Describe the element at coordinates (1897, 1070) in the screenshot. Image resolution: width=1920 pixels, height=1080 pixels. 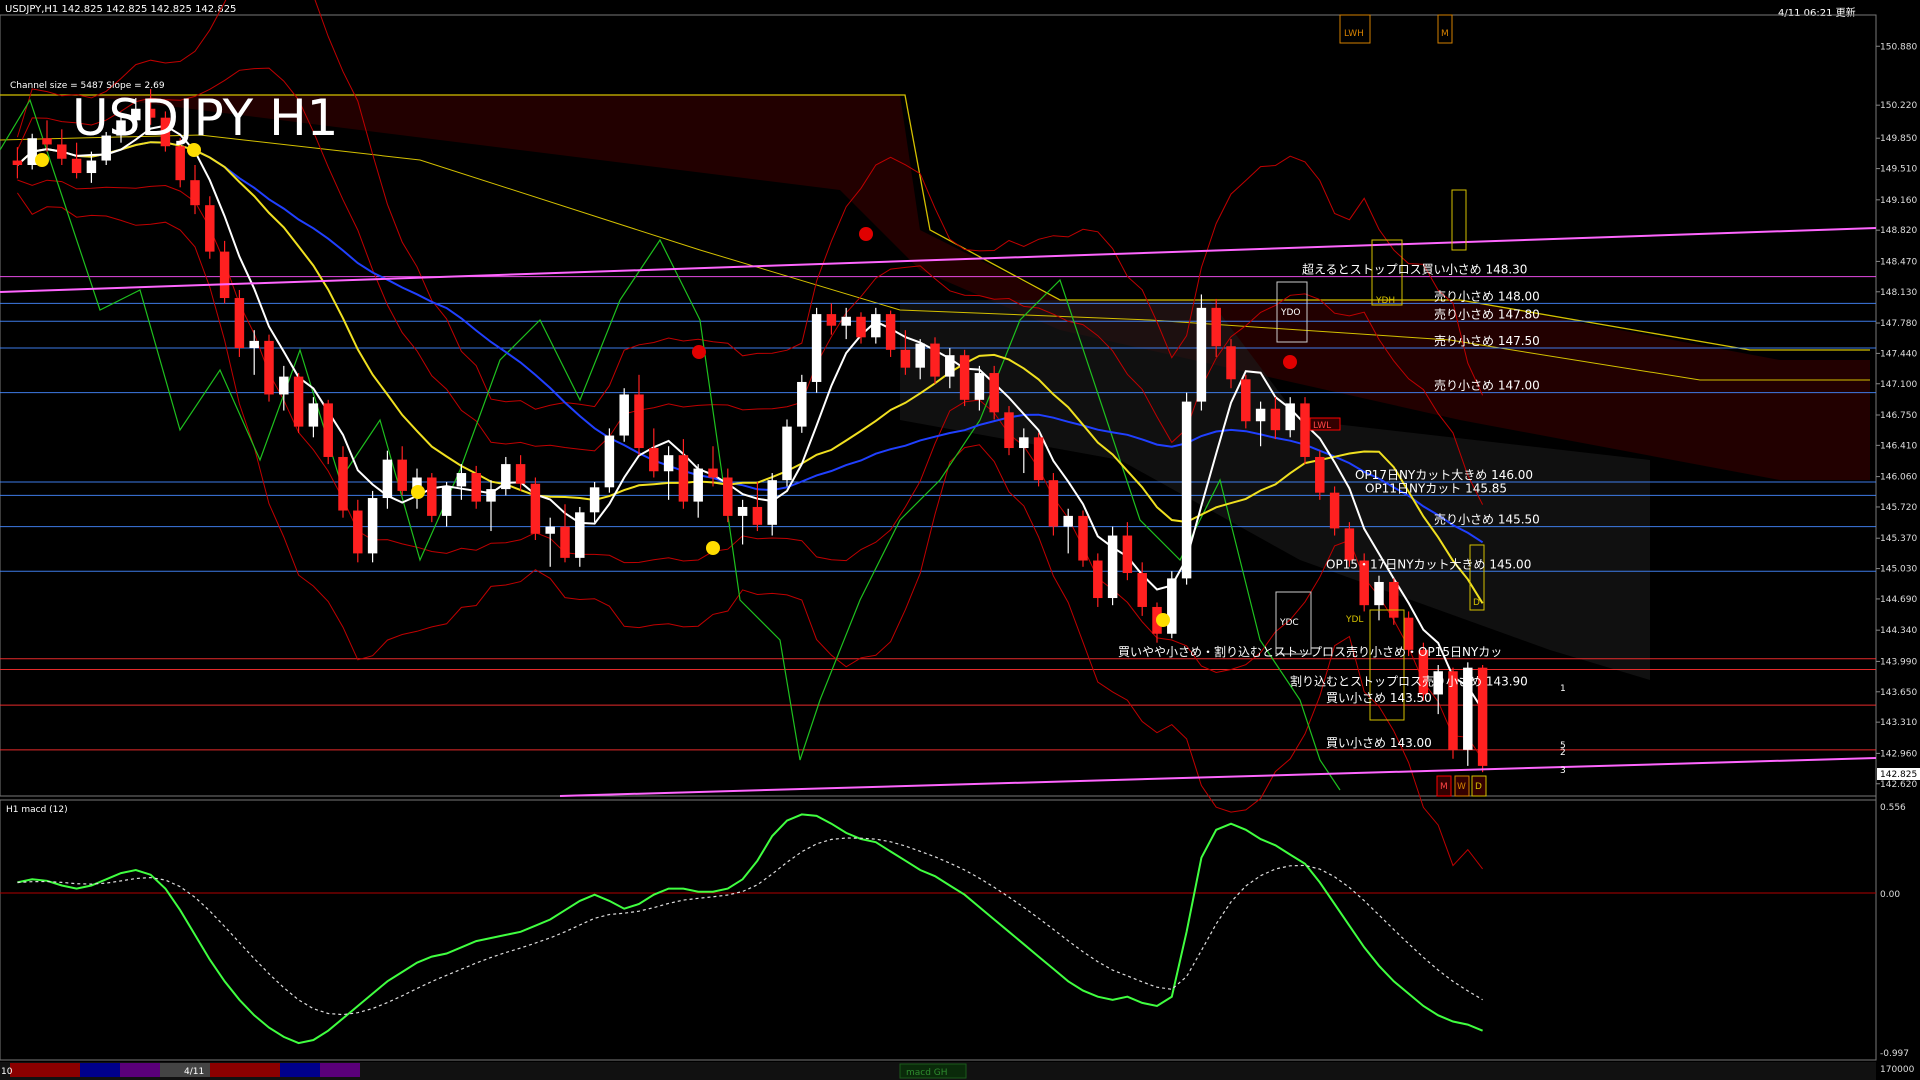
I see `volume-axis-label: 170000` at that location.